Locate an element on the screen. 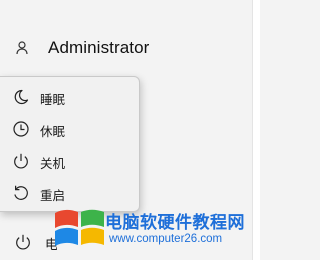 Image resolution: width=320 pixels, height=260 pixels. menu-item-label: 休眠 is located at coordinates (53, 131).